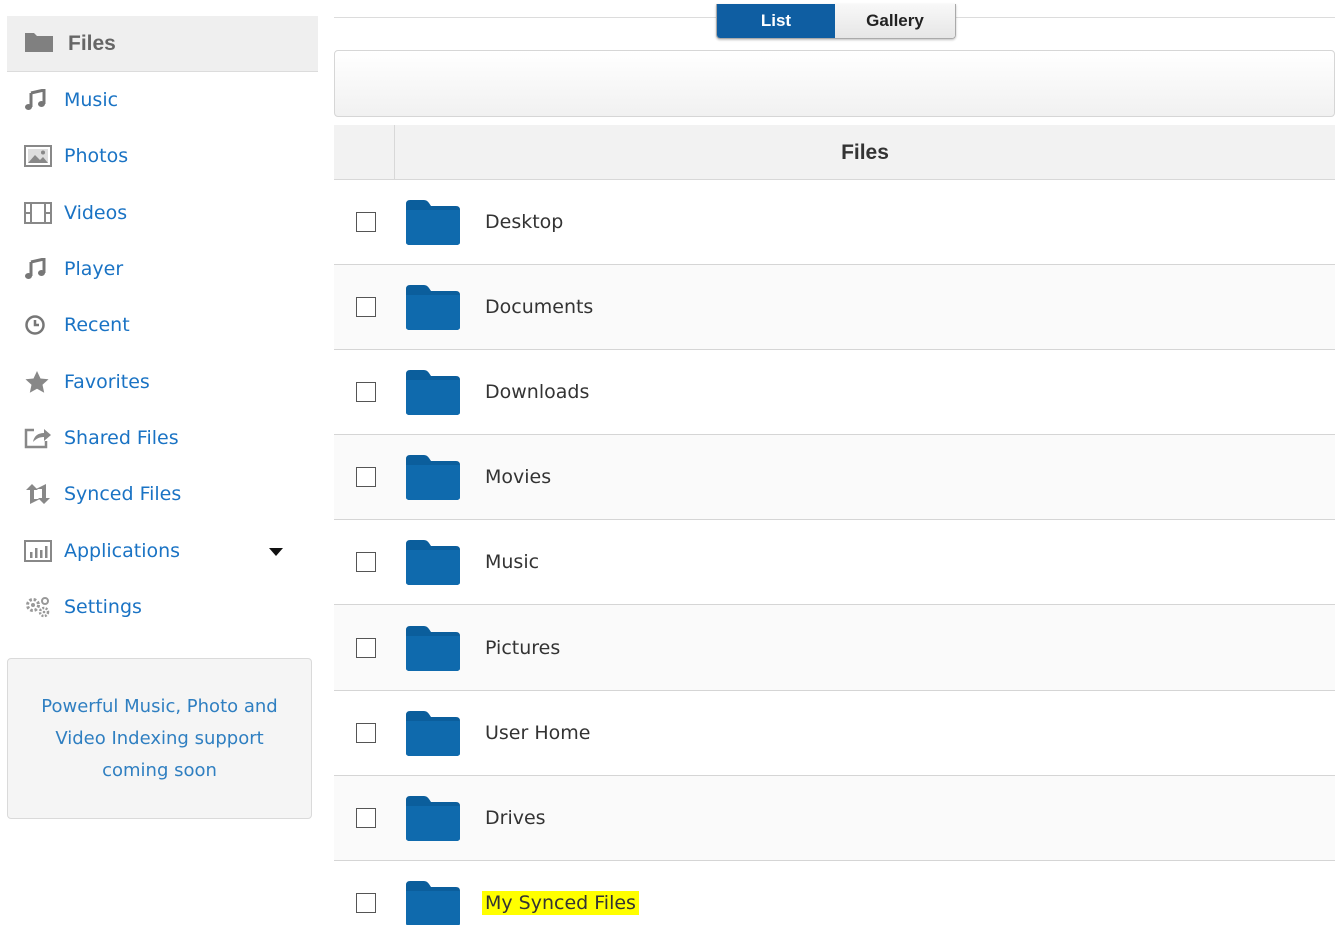 The image size is (1335, 925). What do you see at coordinates (162, 607) in the screenshot?
I see `sidebar-item-settings: Settings` at bounding box center [162, 607].